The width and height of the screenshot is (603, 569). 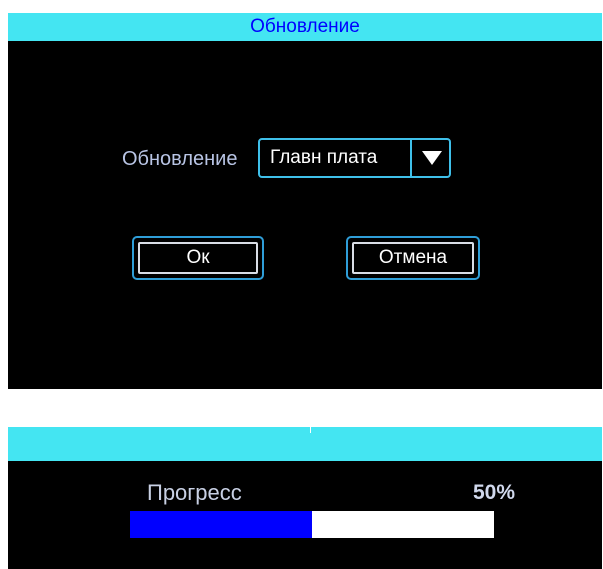 I want to click on titlebar-divider, so click(x=310, y=430).